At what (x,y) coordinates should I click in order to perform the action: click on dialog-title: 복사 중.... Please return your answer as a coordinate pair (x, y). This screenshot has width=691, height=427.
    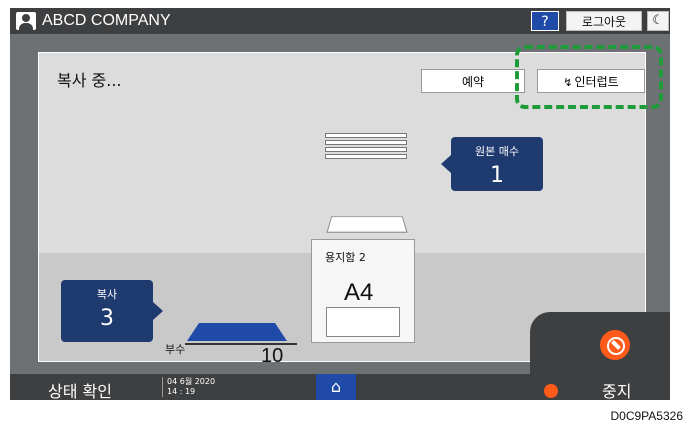
    Looking at the image, I should click on (89, 80).